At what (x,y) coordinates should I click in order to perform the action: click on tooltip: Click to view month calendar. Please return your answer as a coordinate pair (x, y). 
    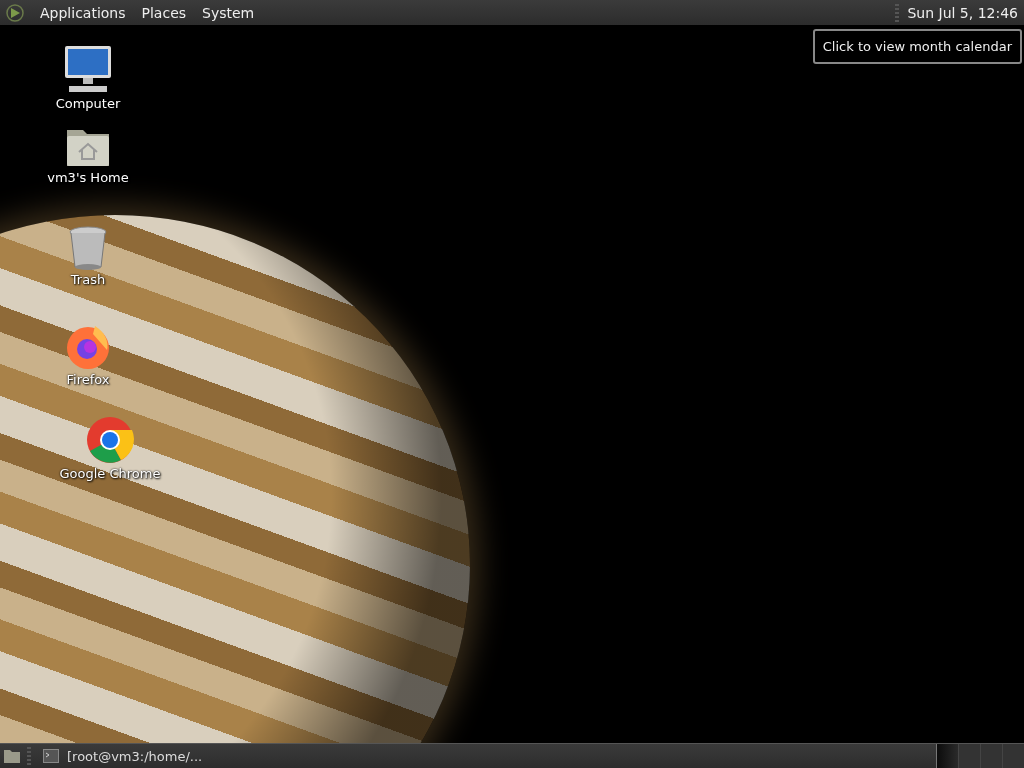
    Looking at the image, I should click on (917, 46).